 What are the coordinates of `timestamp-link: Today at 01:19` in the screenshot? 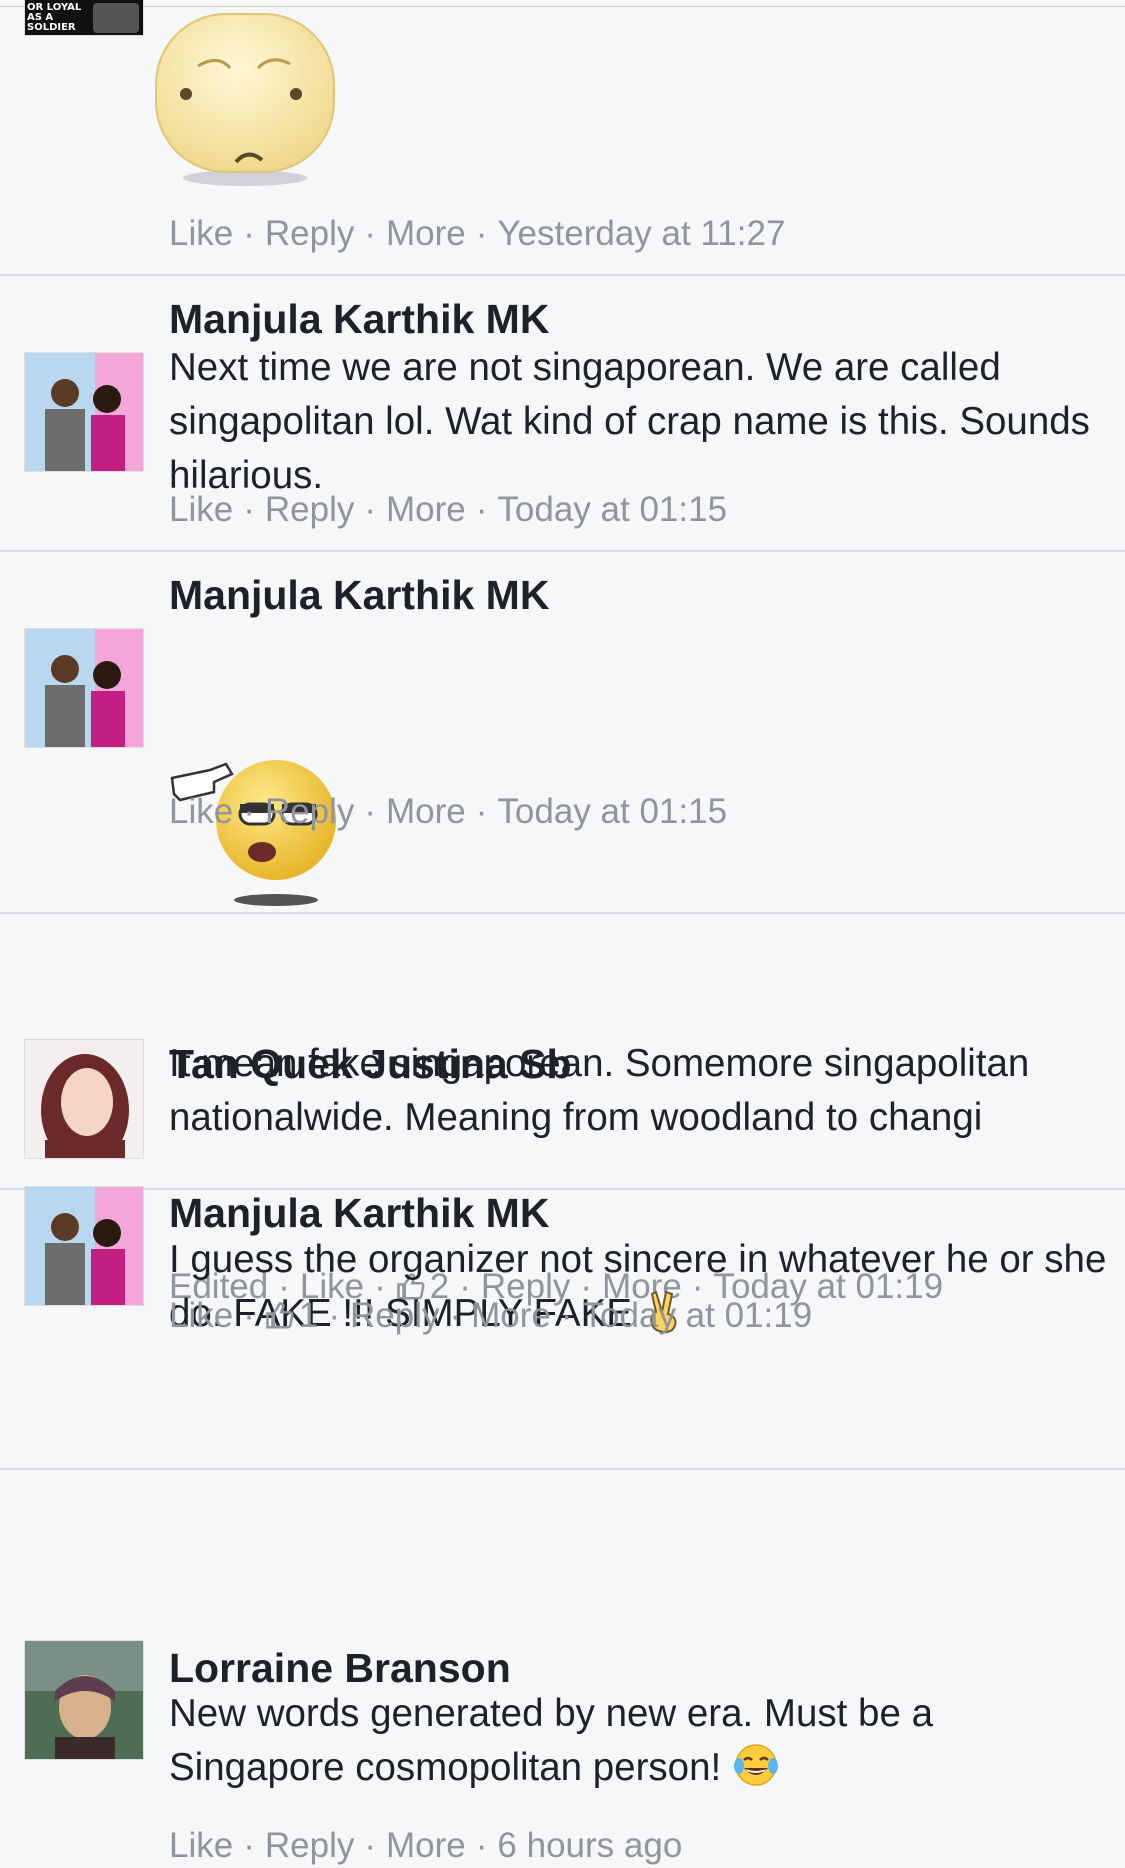 It's located at (698, 1315).